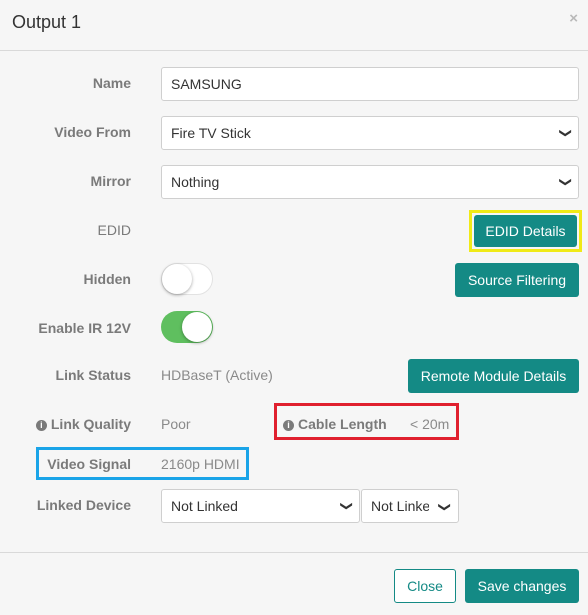 The height and width of the screenshot is (615, 588). What do you see at coordinates (110, 181) in the screenshot?
I see `mirror-label: Mirror` at bounding box center [110, 181].